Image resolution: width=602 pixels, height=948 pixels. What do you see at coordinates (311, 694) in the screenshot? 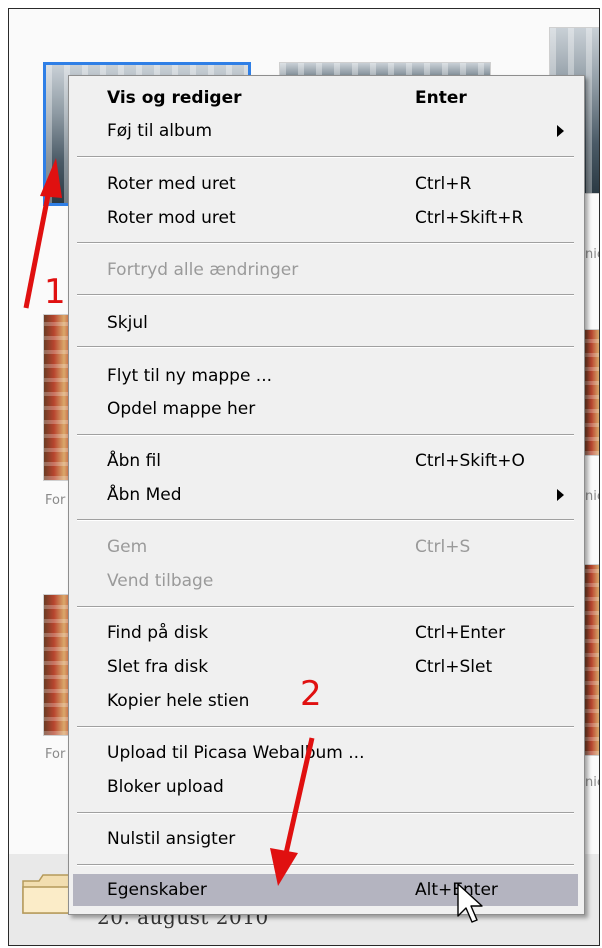
I see `annotation-number-2: 2` at bounding box center [311, 694].